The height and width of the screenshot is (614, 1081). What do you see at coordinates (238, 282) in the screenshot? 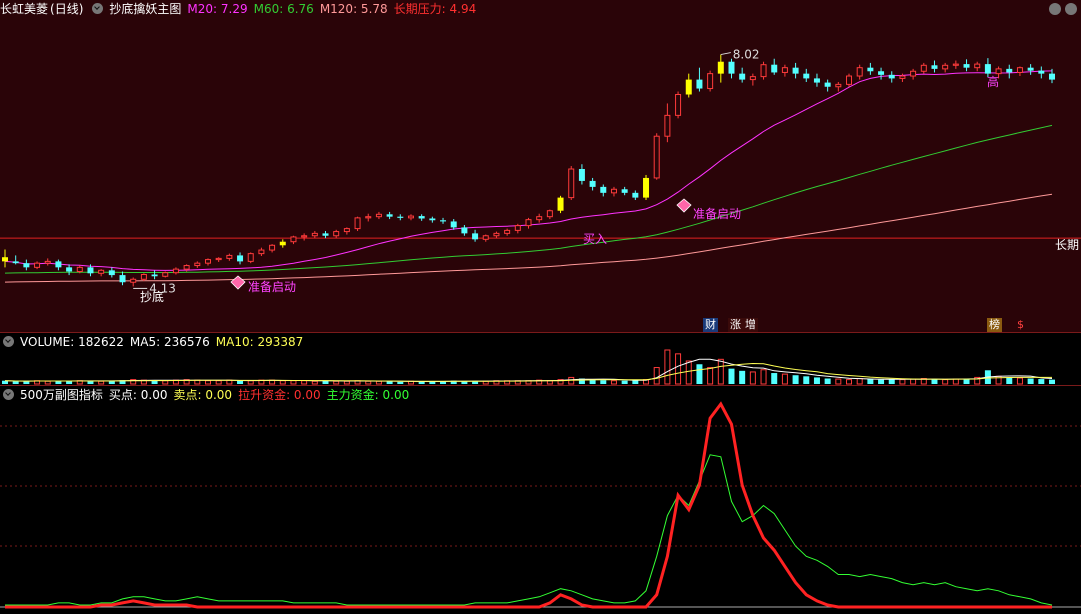
I see `diamond-icon` at bounding box center [238, 282].